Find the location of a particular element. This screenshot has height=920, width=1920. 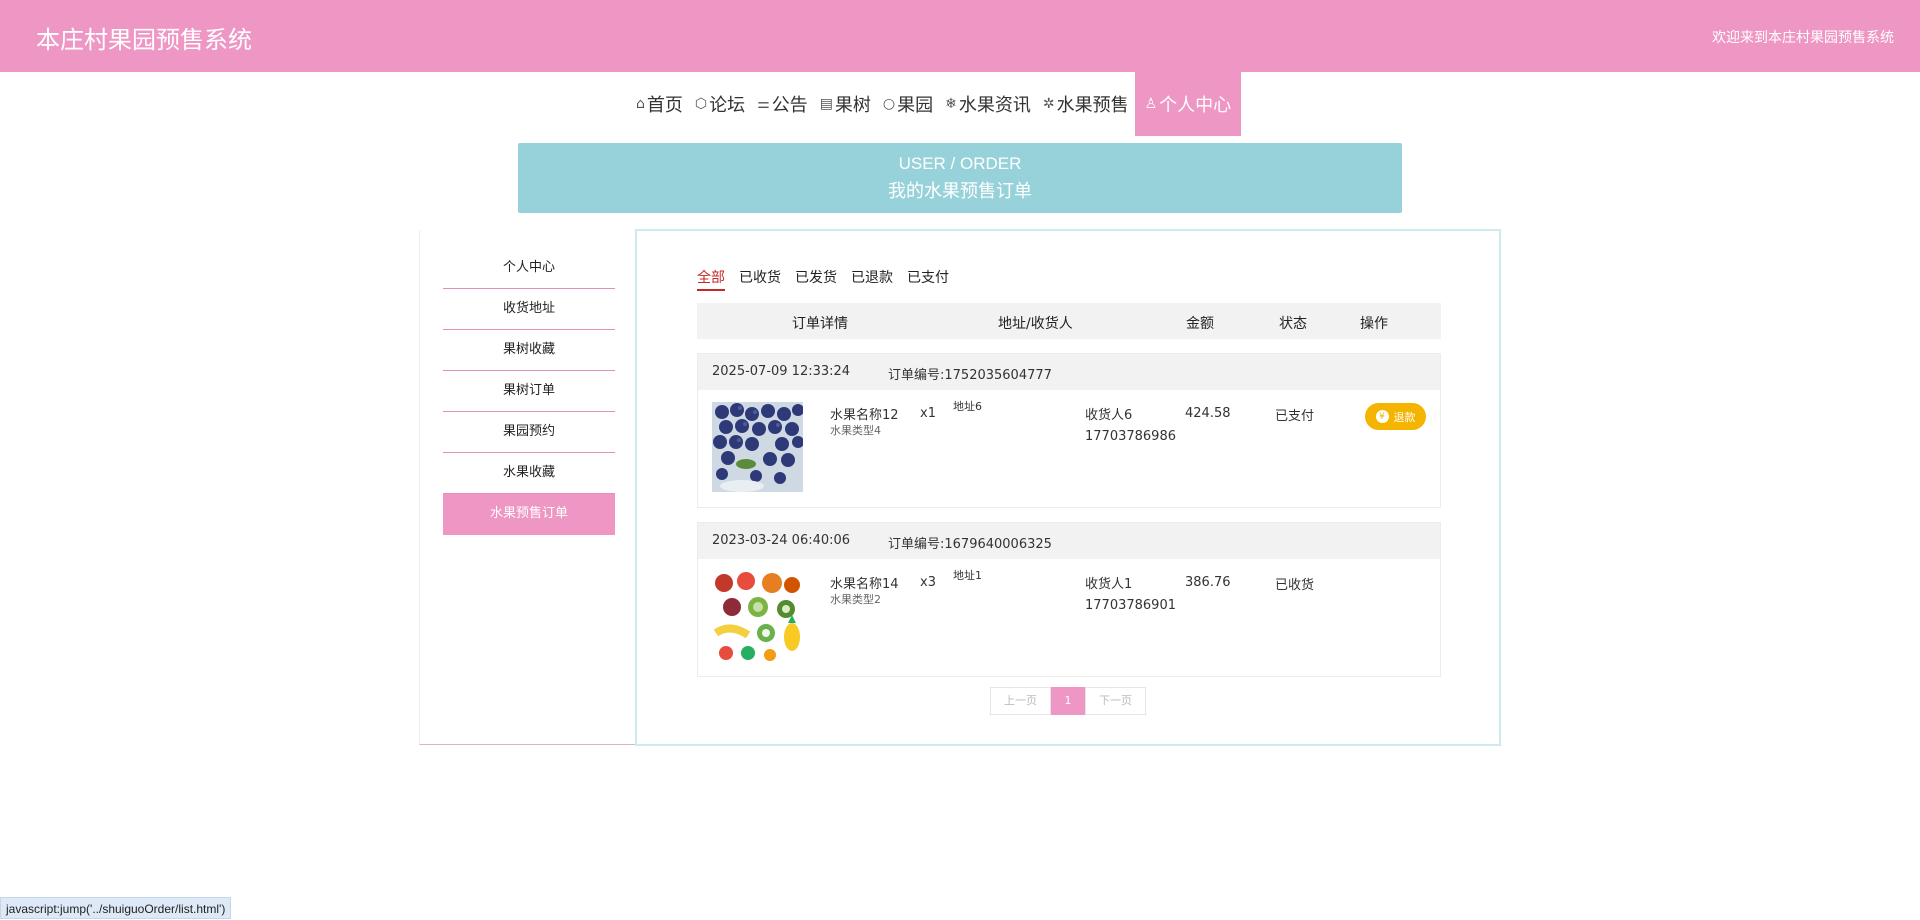

tab-shipped: 已发货 is located at coordinates (816, 279).